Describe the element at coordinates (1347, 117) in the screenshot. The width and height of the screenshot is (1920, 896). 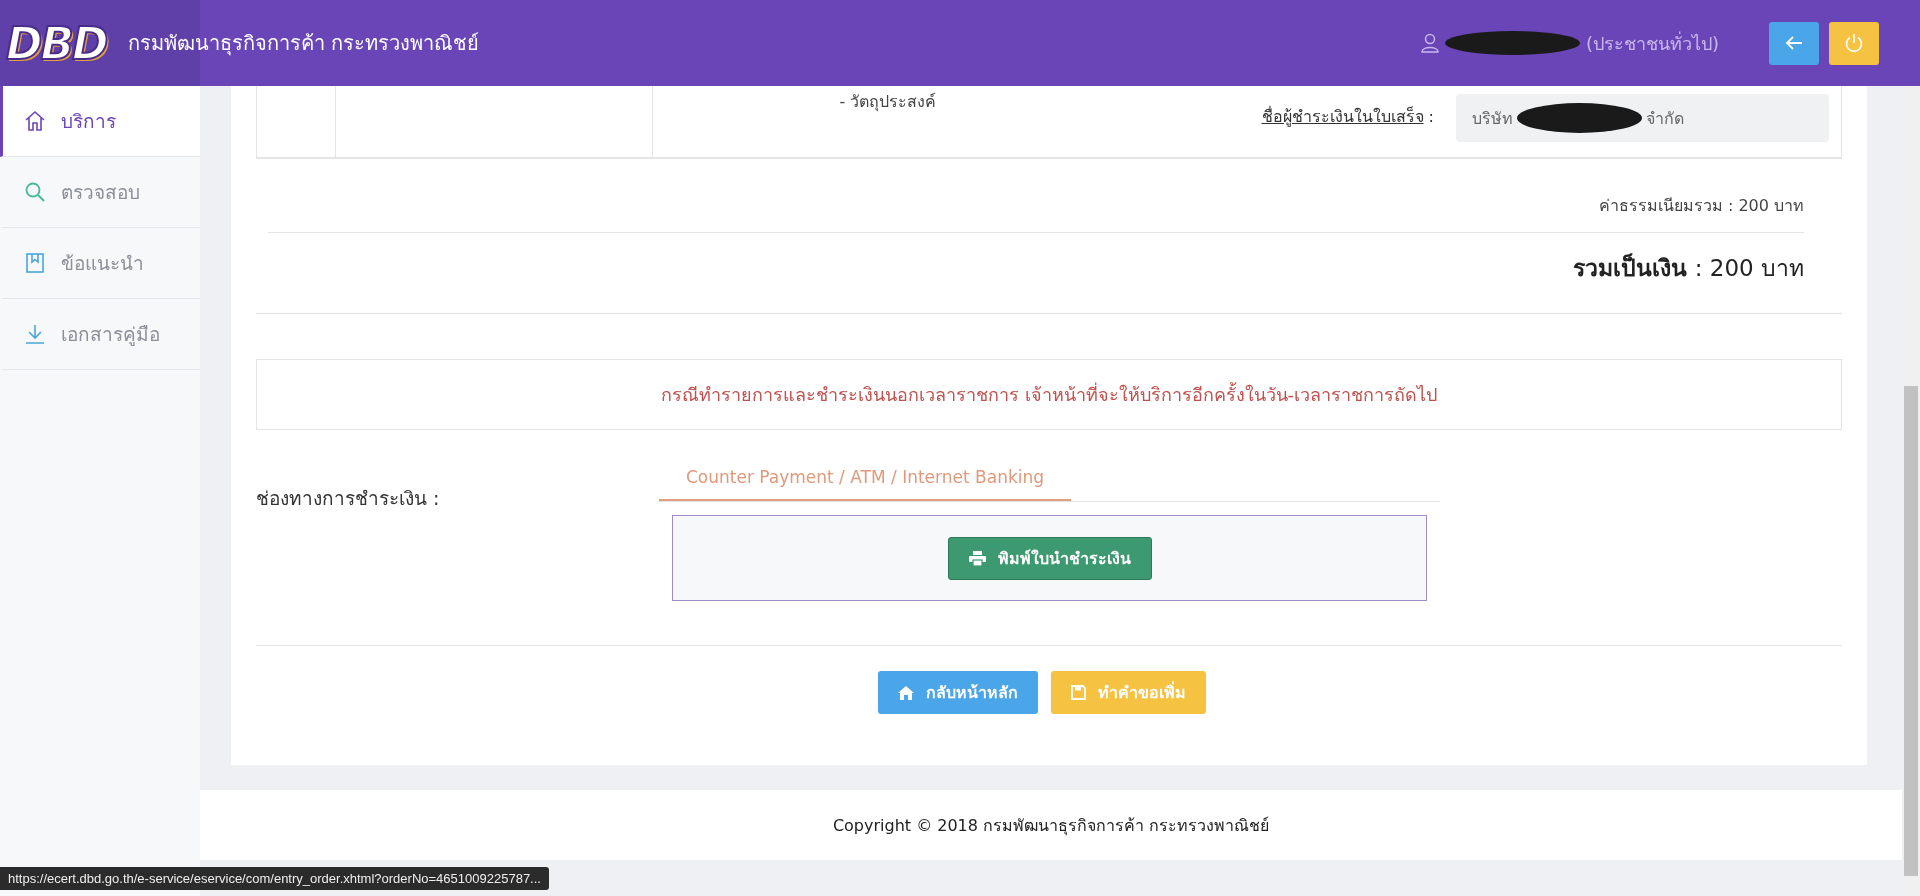
I see `payer-name-label: ชื่อผู้ชำระเงินในใบเสร็จ :` at that location.